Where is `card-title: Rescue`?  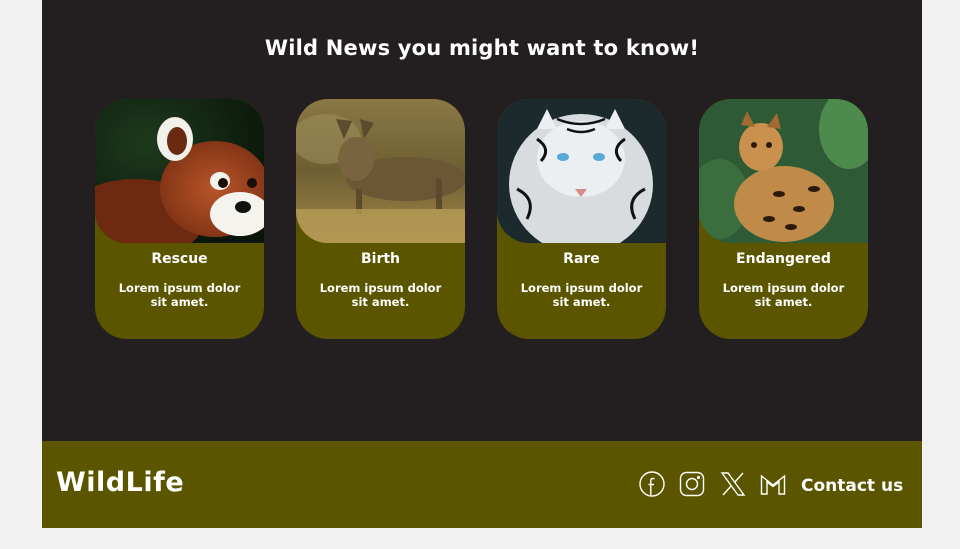 card-title: Rescue is located at coordinates (179, 259).